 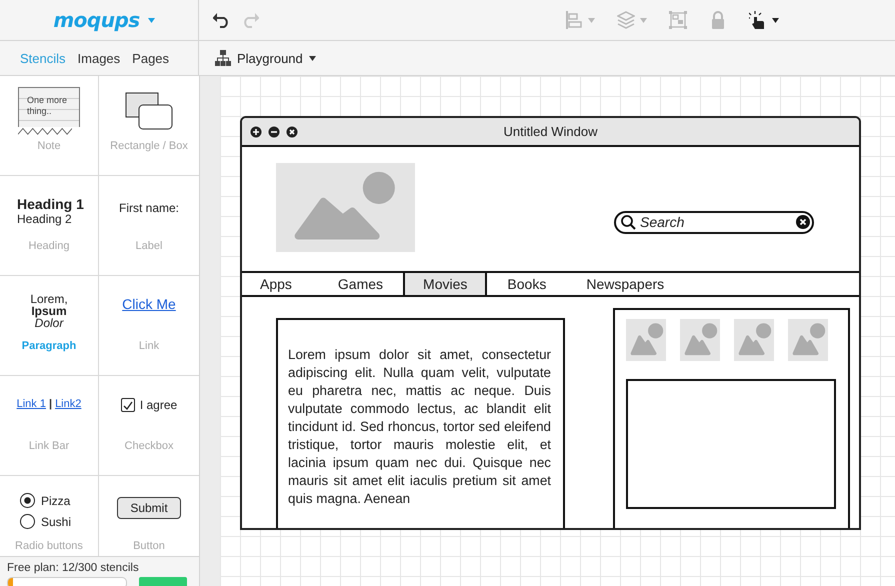 I want to click on label-text: First name:, so click(x=148, y=208).